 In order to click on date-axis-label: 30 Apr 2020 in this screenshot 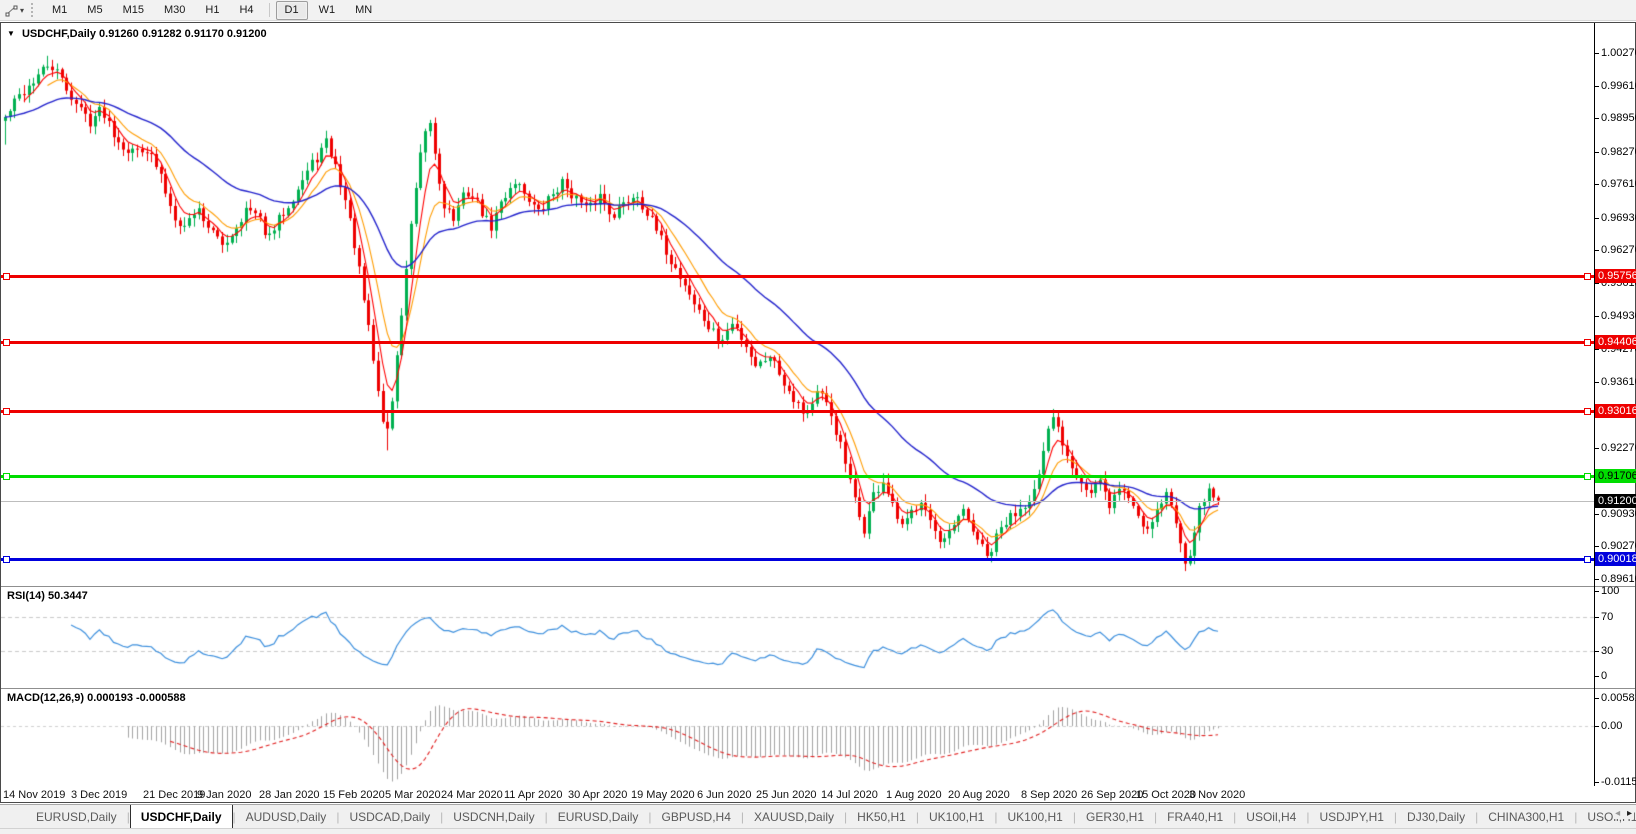, I will do `click(598, 795)`.